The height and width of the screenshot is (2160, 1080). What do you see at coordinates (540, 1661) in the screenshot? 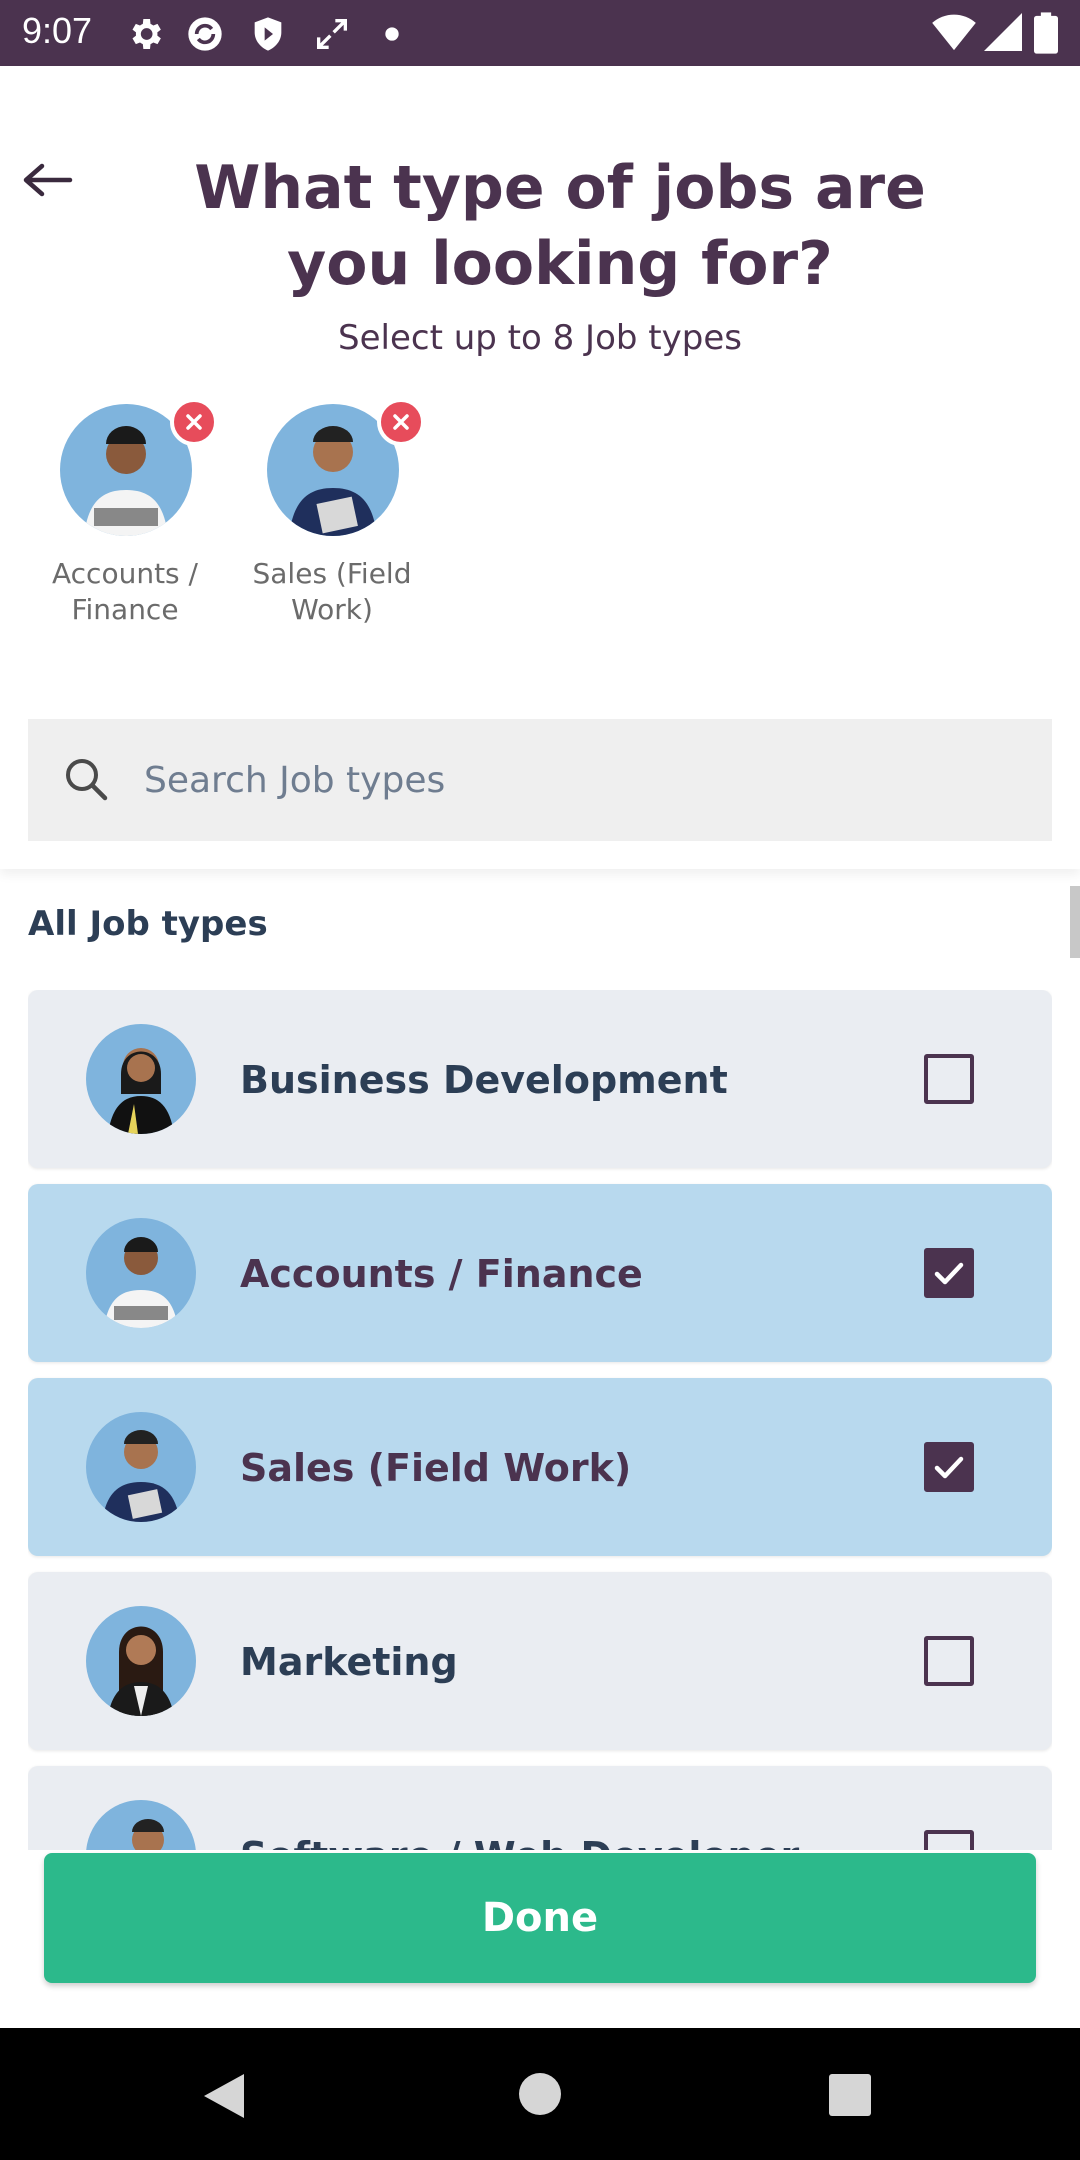
I see `job-item-marketing: Marketing` at bounding box center [540, 1661].